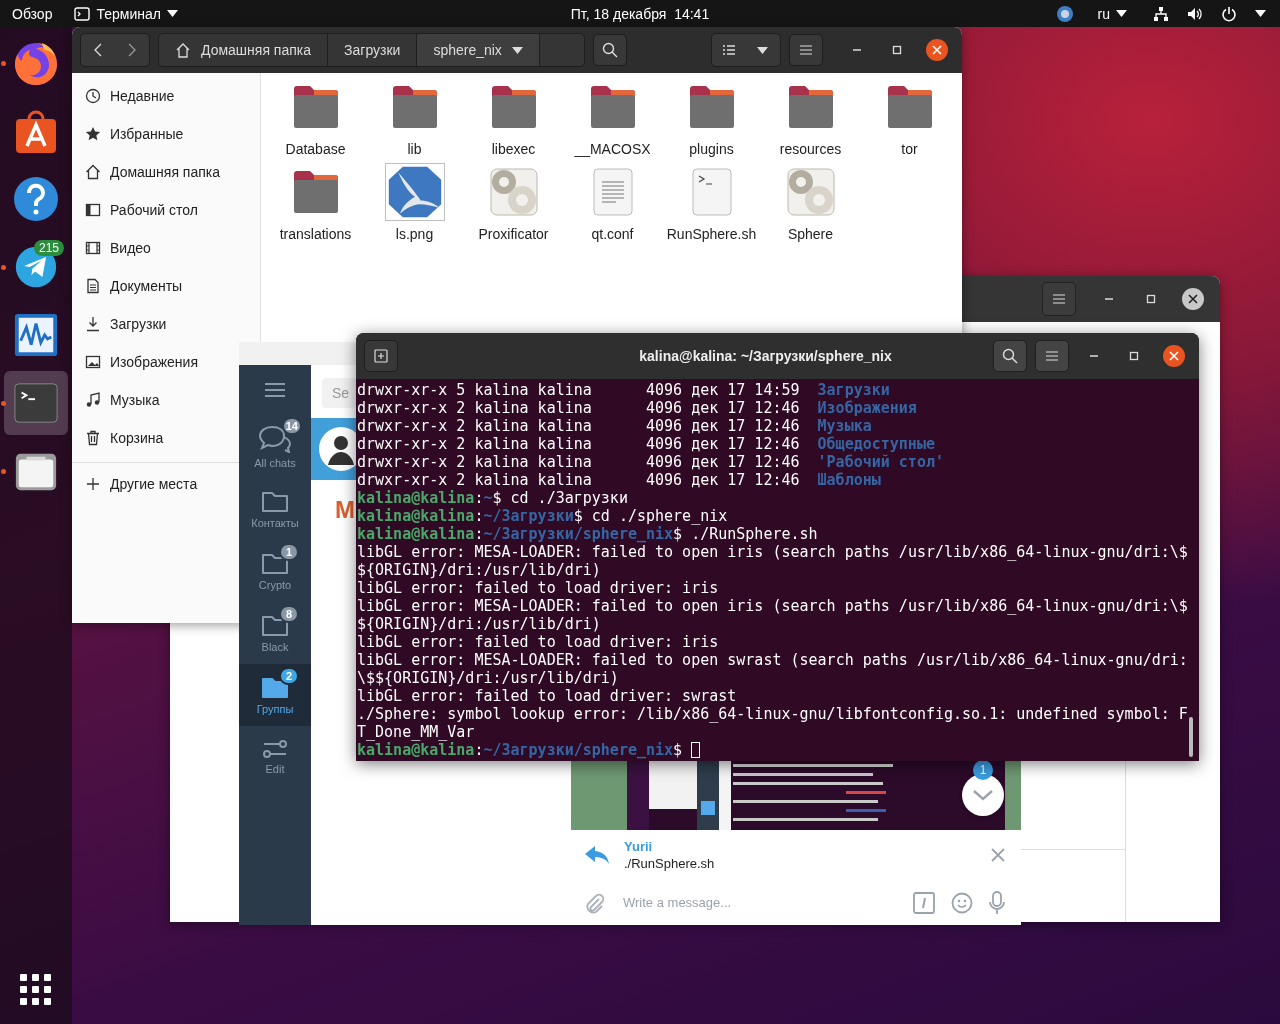 The height and width of the screenshot is (1024, 1280). Describe the element at coordinates (155, 362) in the screenshot. I see `sidebar-item: Изображения` at that location.